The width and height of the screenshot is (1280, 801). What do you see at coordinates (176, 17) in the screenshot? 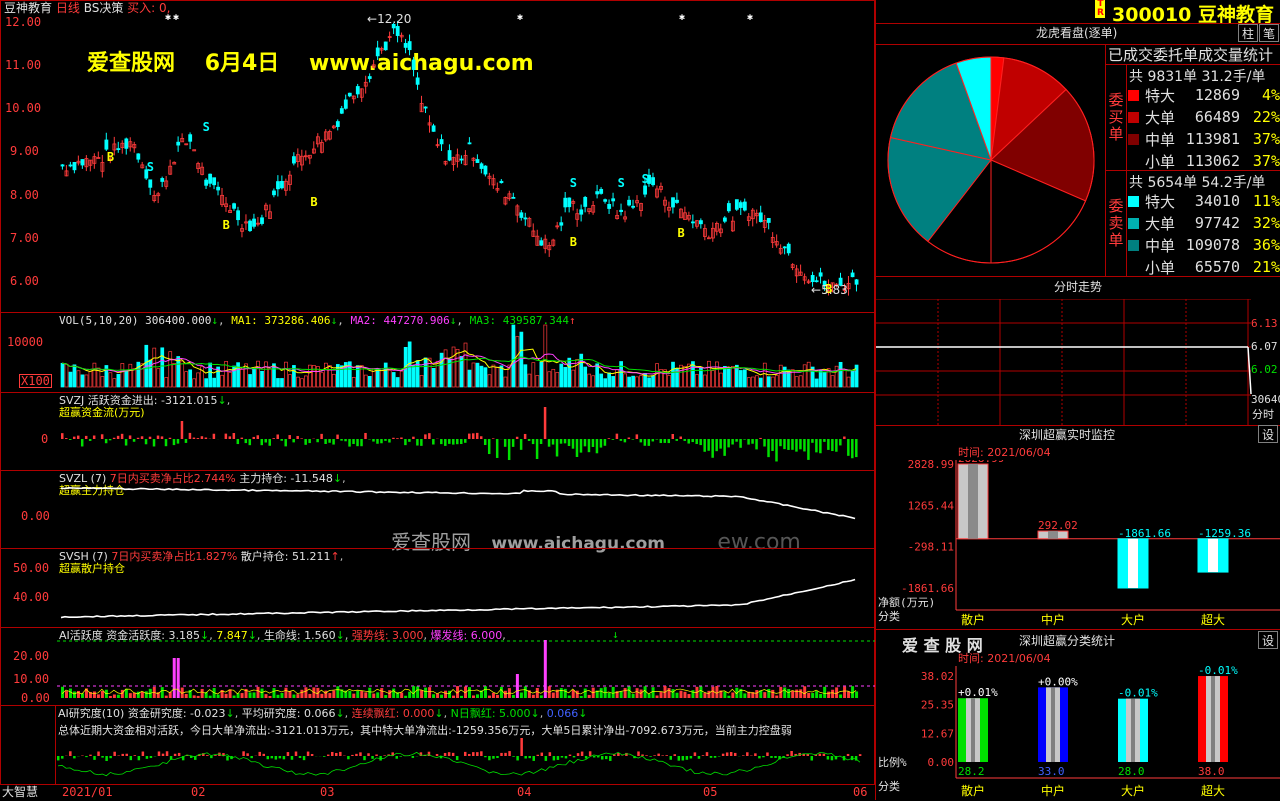
I see `star-marker-icon: ✱` at bounding box center [176, 17].